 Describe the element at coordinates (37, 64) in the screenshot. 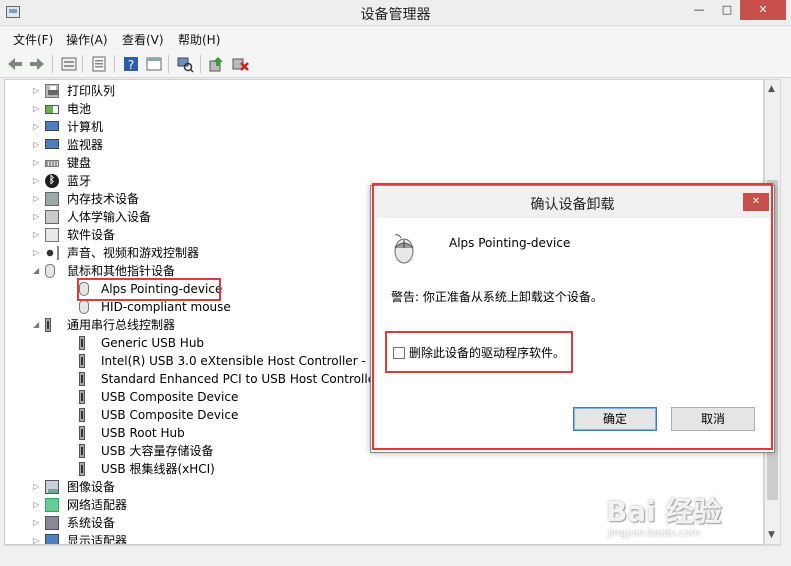

I see `forward-icon` at that location.